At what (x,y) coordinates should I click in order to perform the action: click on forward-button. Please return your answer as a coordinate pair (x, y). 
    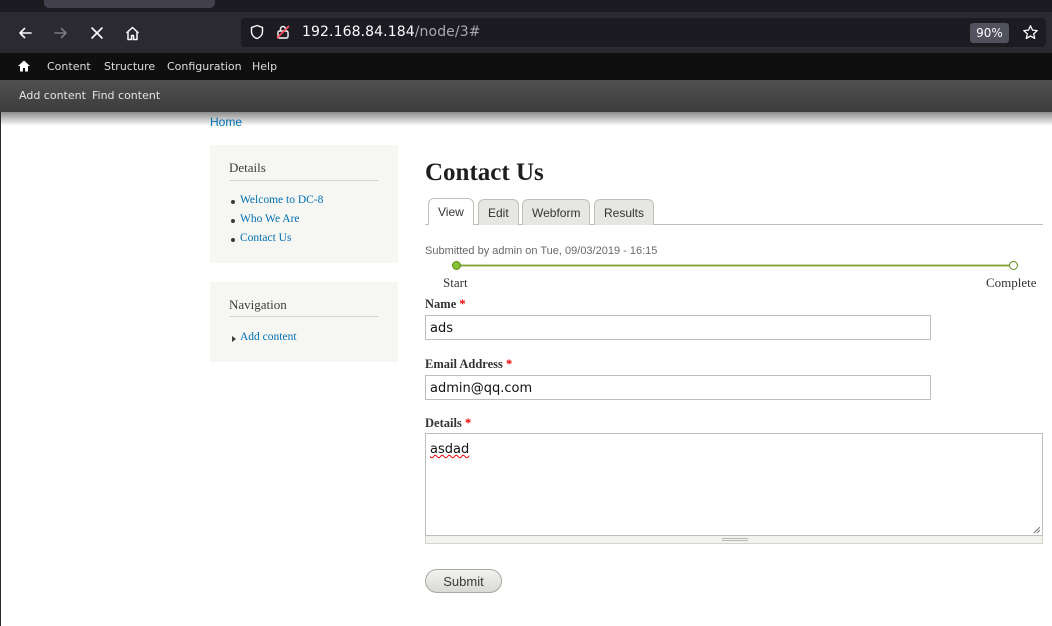
    Looking at the image, I should click on (61, 33).